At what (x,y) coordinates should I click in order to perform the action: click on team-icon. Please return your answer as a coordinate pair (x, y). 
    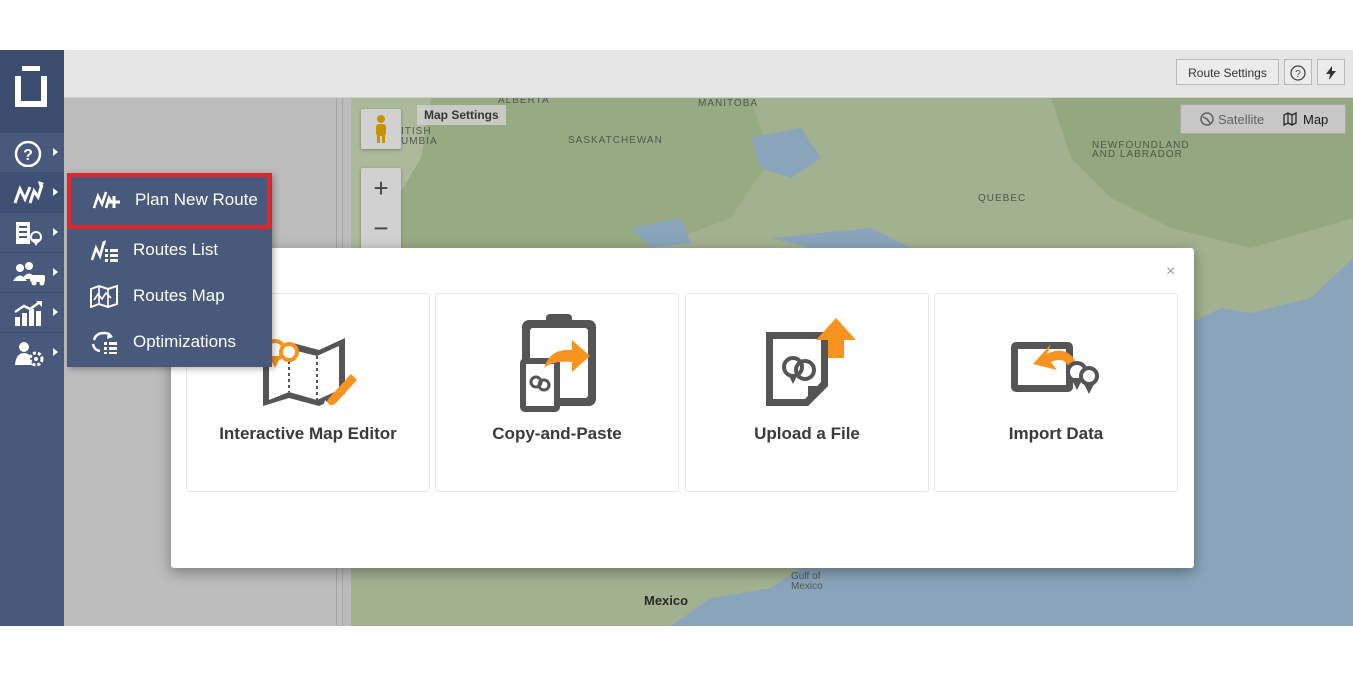
    Looking at the image, I should click on (29, 274).